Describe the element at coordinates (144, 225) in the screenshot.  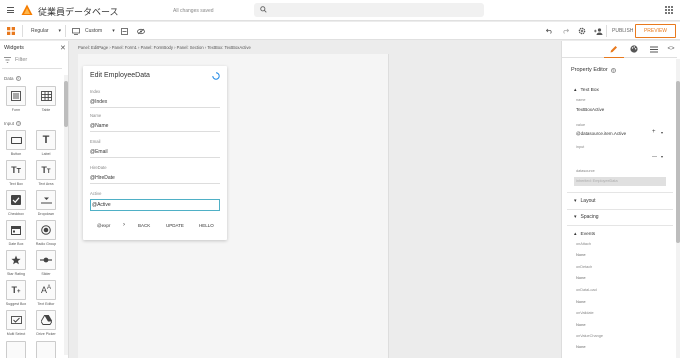
I see `back-button: BACK` at that location.